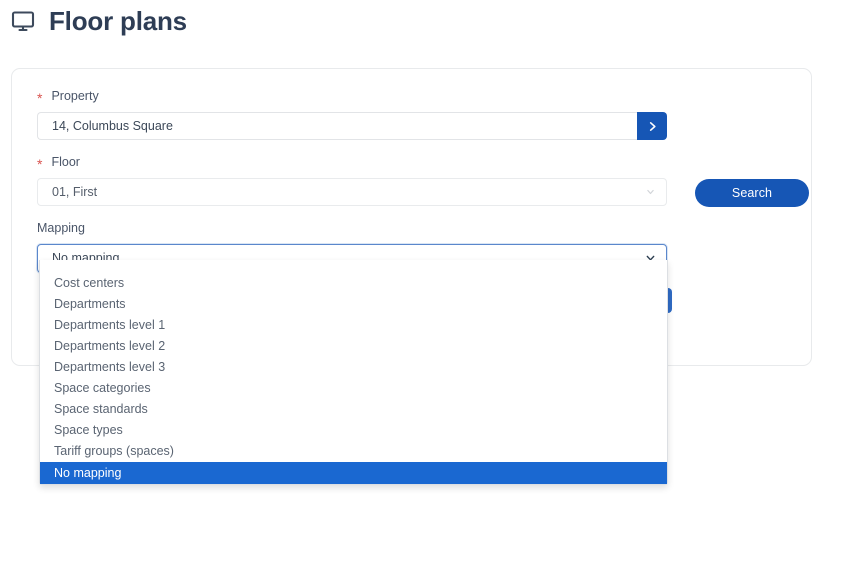  Describe the element at coordinates (352, 192) in the screenshot. I see `floor-select: 01, First` at that location.